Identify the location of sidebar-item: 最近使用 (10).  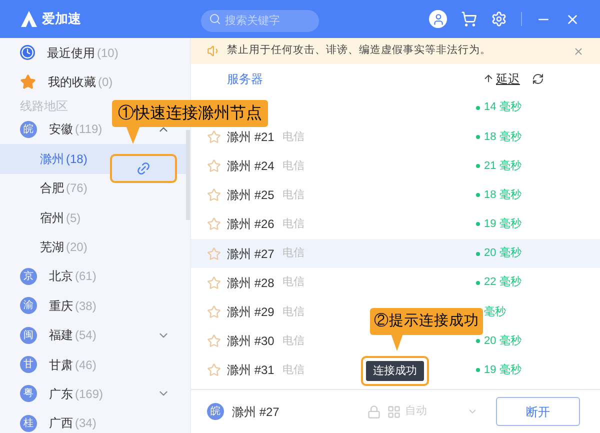
(95, 53).